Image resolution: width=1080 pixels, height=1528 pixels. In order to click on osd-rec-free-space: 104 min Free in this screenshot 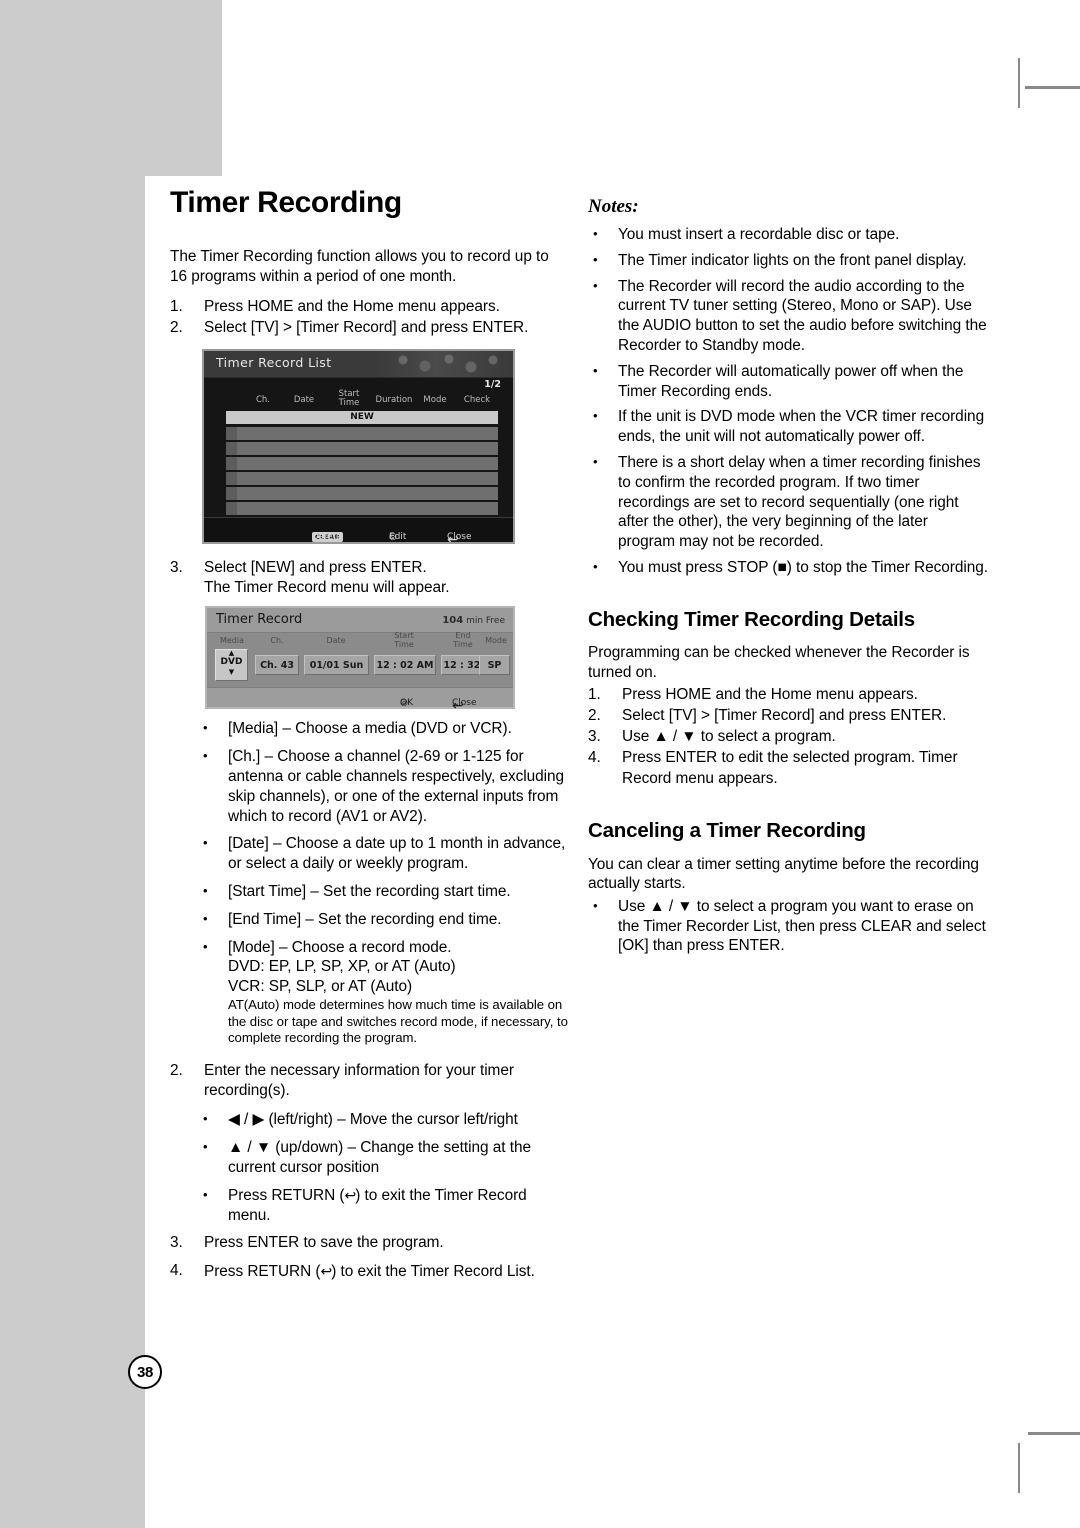, I will do `click(473, 620)`.